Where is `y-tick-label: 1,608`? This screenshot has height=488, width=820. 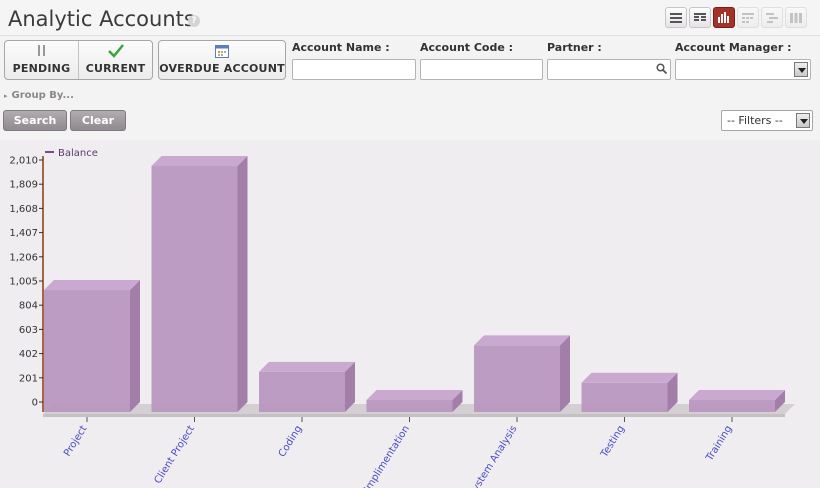
y-tick-label: 1,608 is located at coordinates (23, 209).